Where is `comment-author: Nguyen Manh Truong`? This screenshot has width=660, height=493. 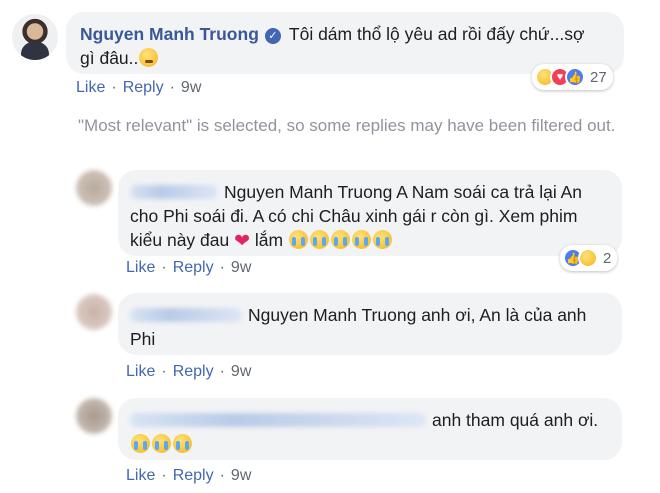
comment-author: Nguyen Manh Truong is located at coordinates (169, 34).